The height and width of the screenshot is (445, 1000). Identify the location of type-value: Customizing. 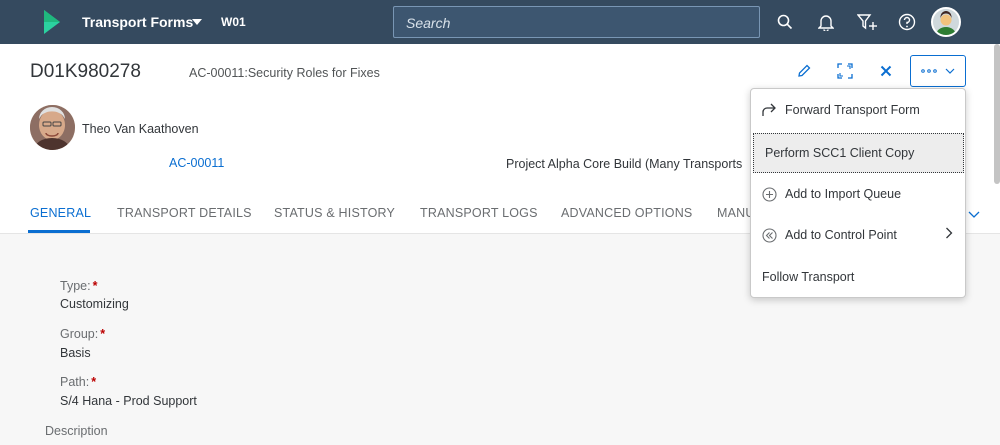
(94, 304).